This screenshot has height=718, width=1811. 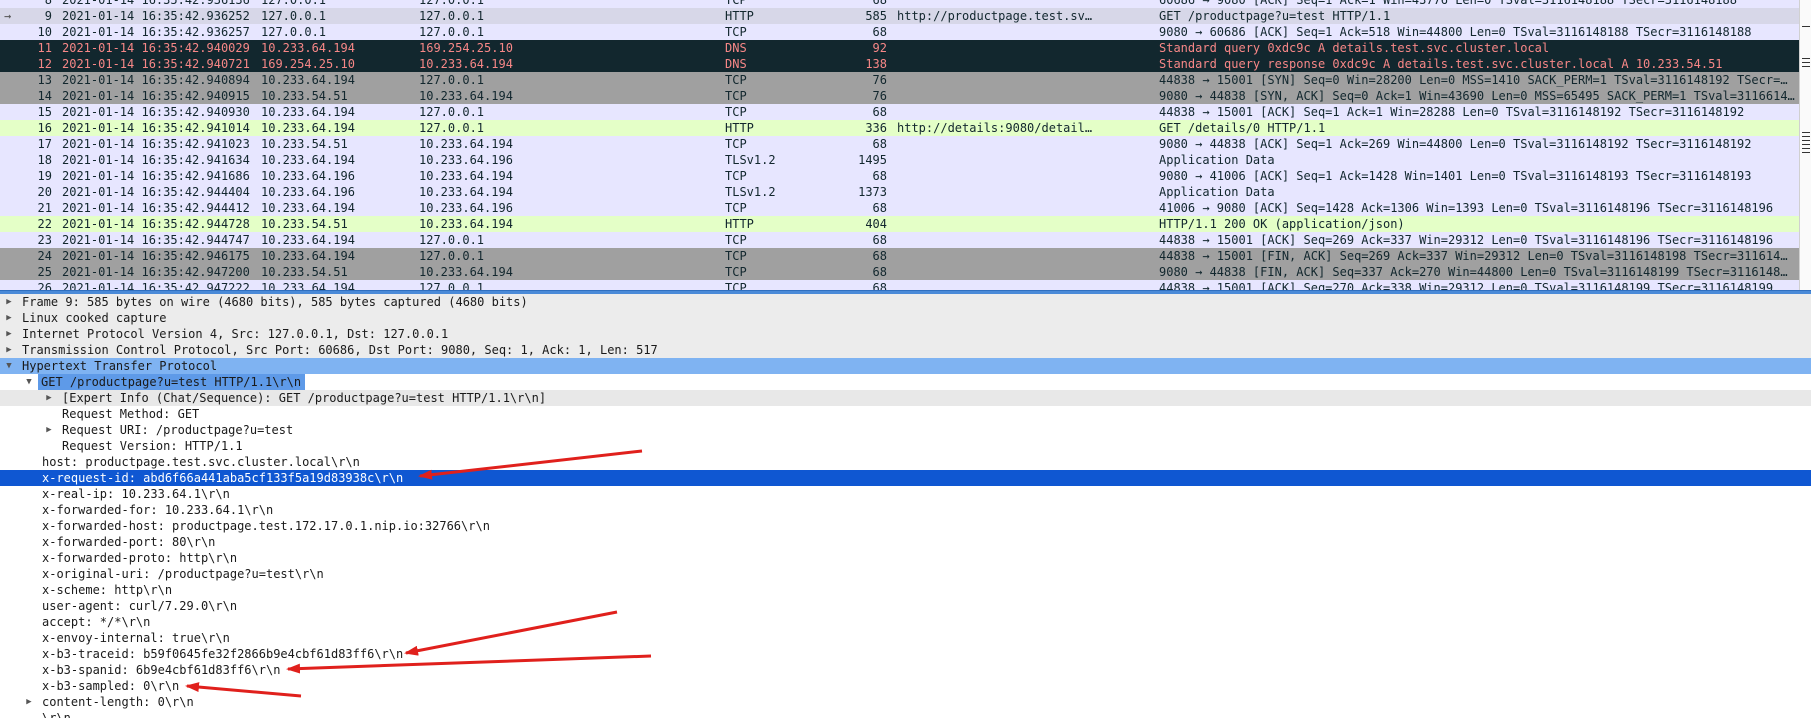 I want to click on detail-row: x-forwarded-for: 10.233.64.1\r\n, so click(x=905, y=510).